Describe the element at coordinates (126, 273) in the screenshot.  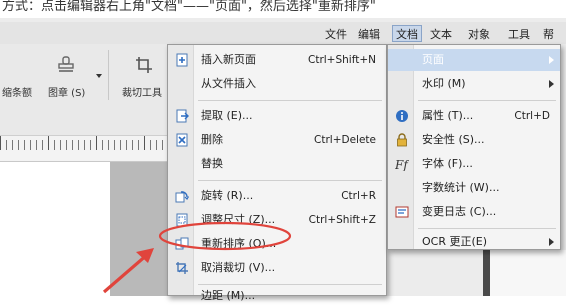
I see `annotation-arrow-shaft` at that location.